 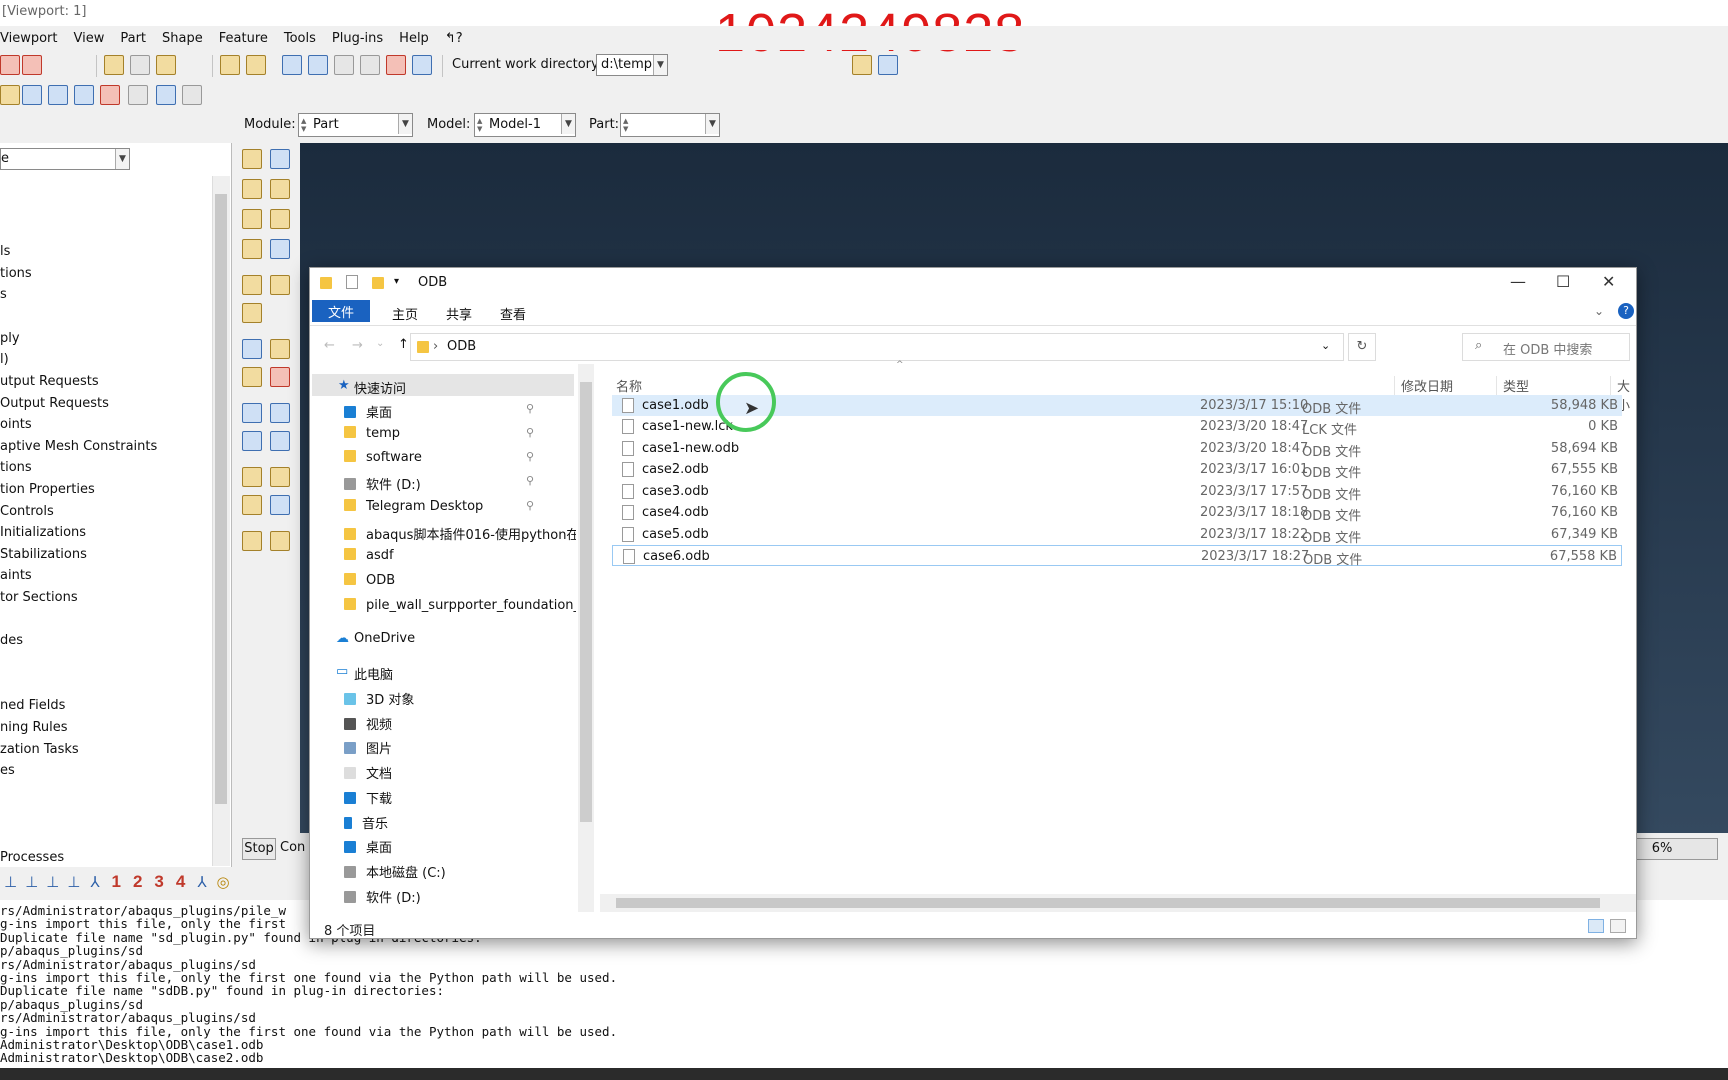 I want to click on search-input: ⌕ 在 ODB 中搜索, so click(x=1546, y=347).